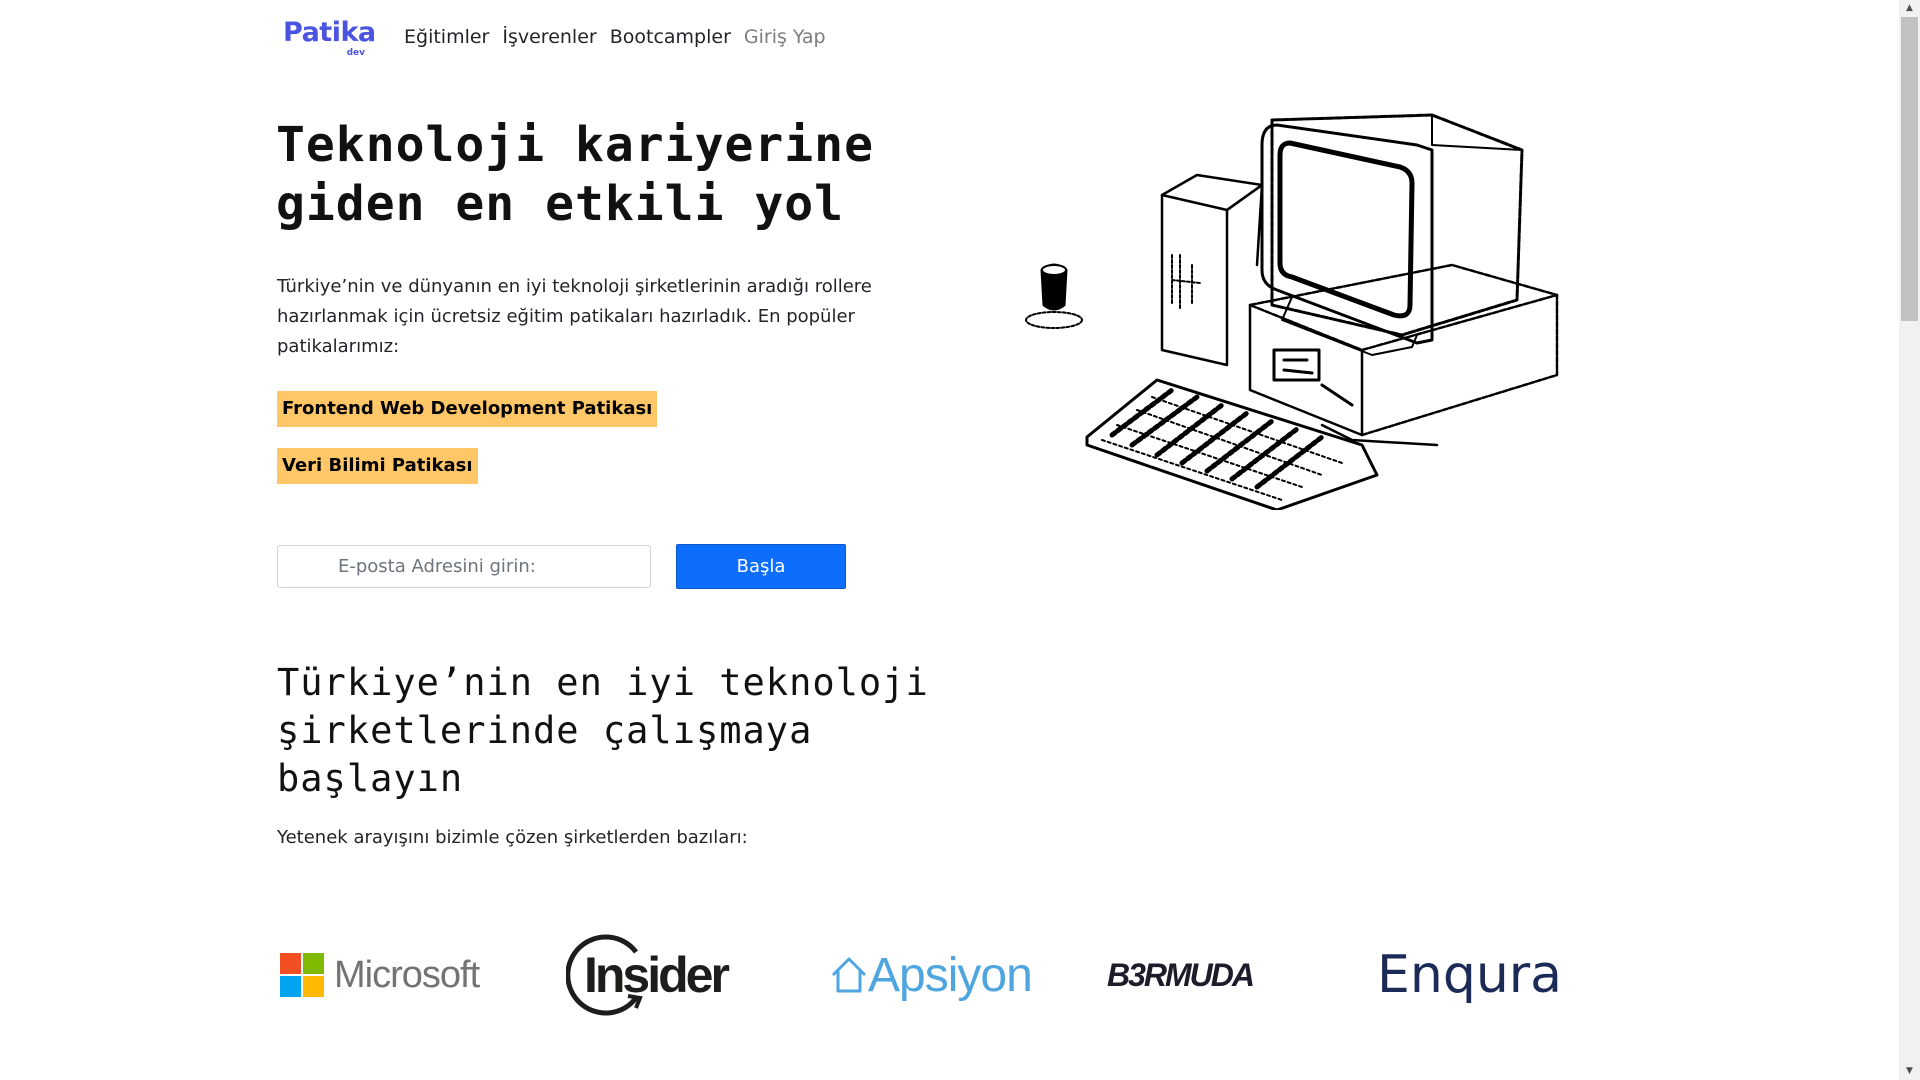  I want to click on page-scrollbar: ▲ ▼, so click(1909, 540).